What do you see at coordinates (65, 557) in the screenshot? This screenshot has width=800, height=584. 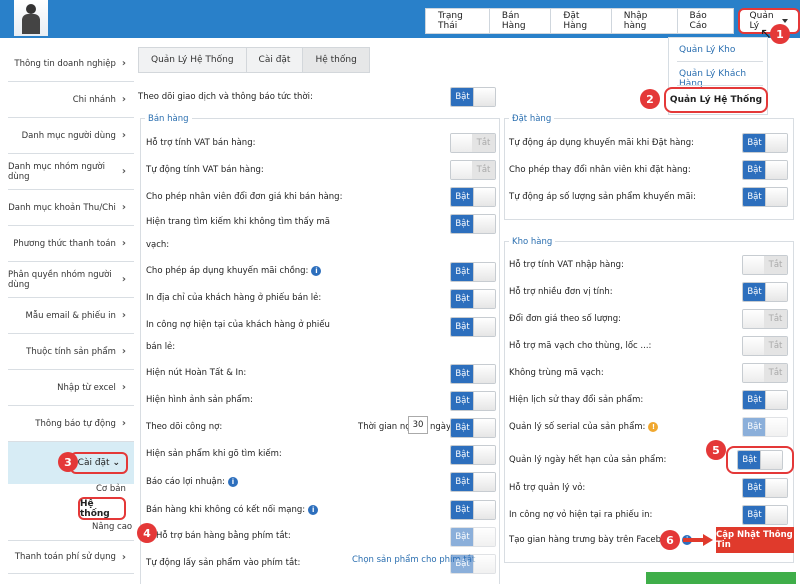 I see `sidebar-item-label: Thanh toán phí sử dụng` at bounding box center [65, 557].